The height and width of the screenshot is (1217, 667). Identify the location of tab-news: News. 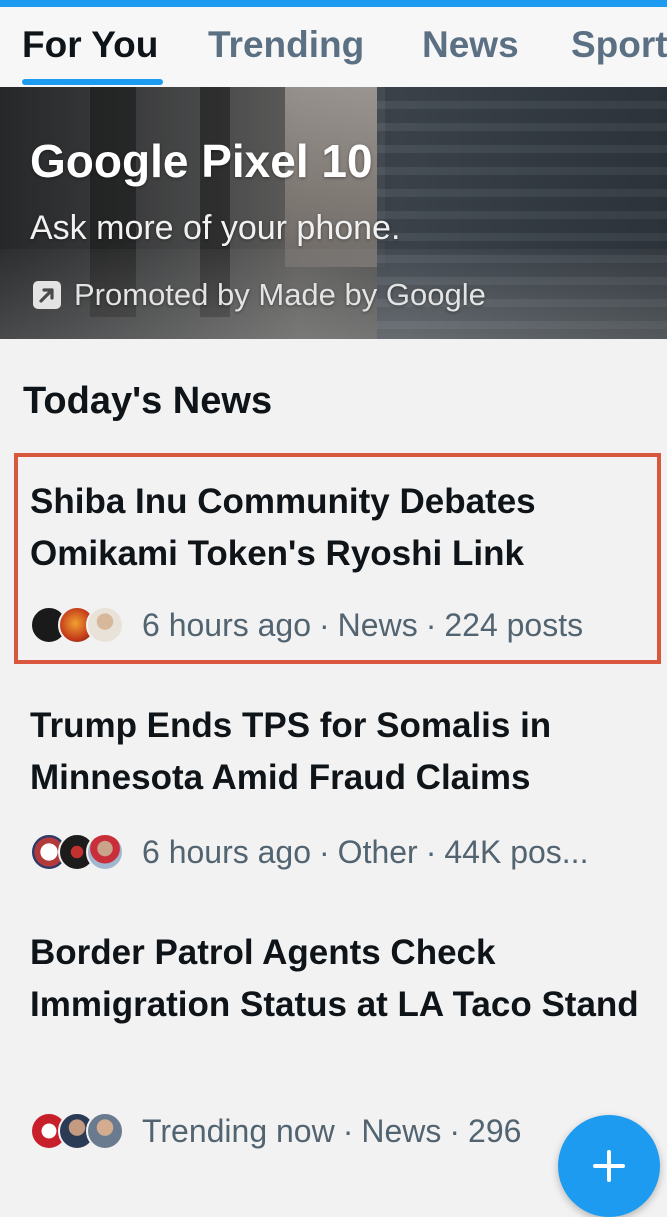
(470, 45).